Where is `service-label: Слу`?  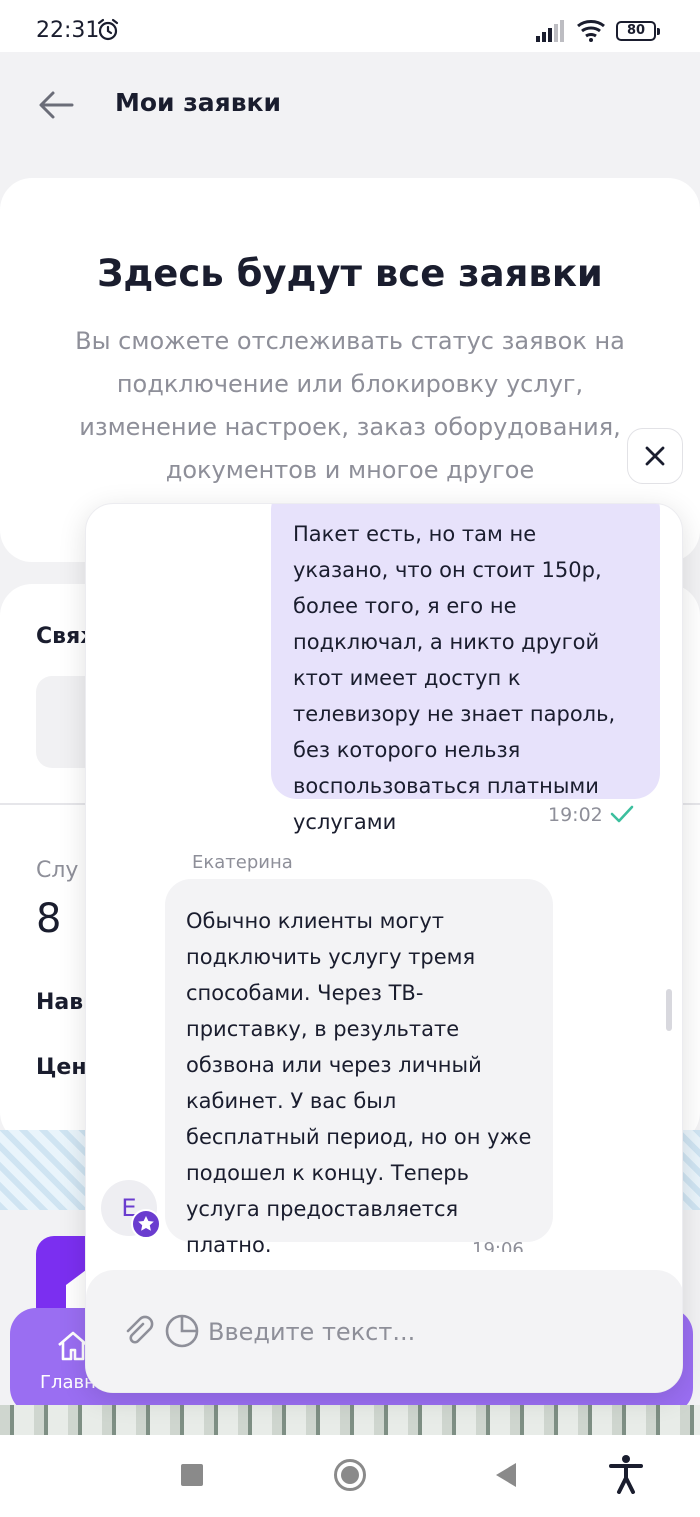 service-label: Слу is located at coordinates (57, 870).